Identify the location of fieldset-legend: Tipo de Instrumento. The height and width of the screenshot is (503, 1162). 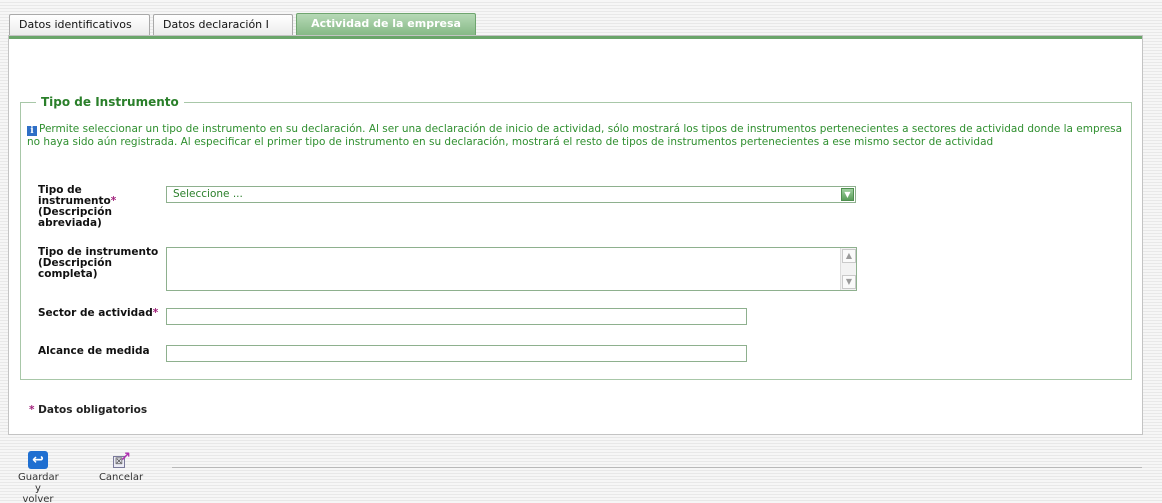
(110, 102).